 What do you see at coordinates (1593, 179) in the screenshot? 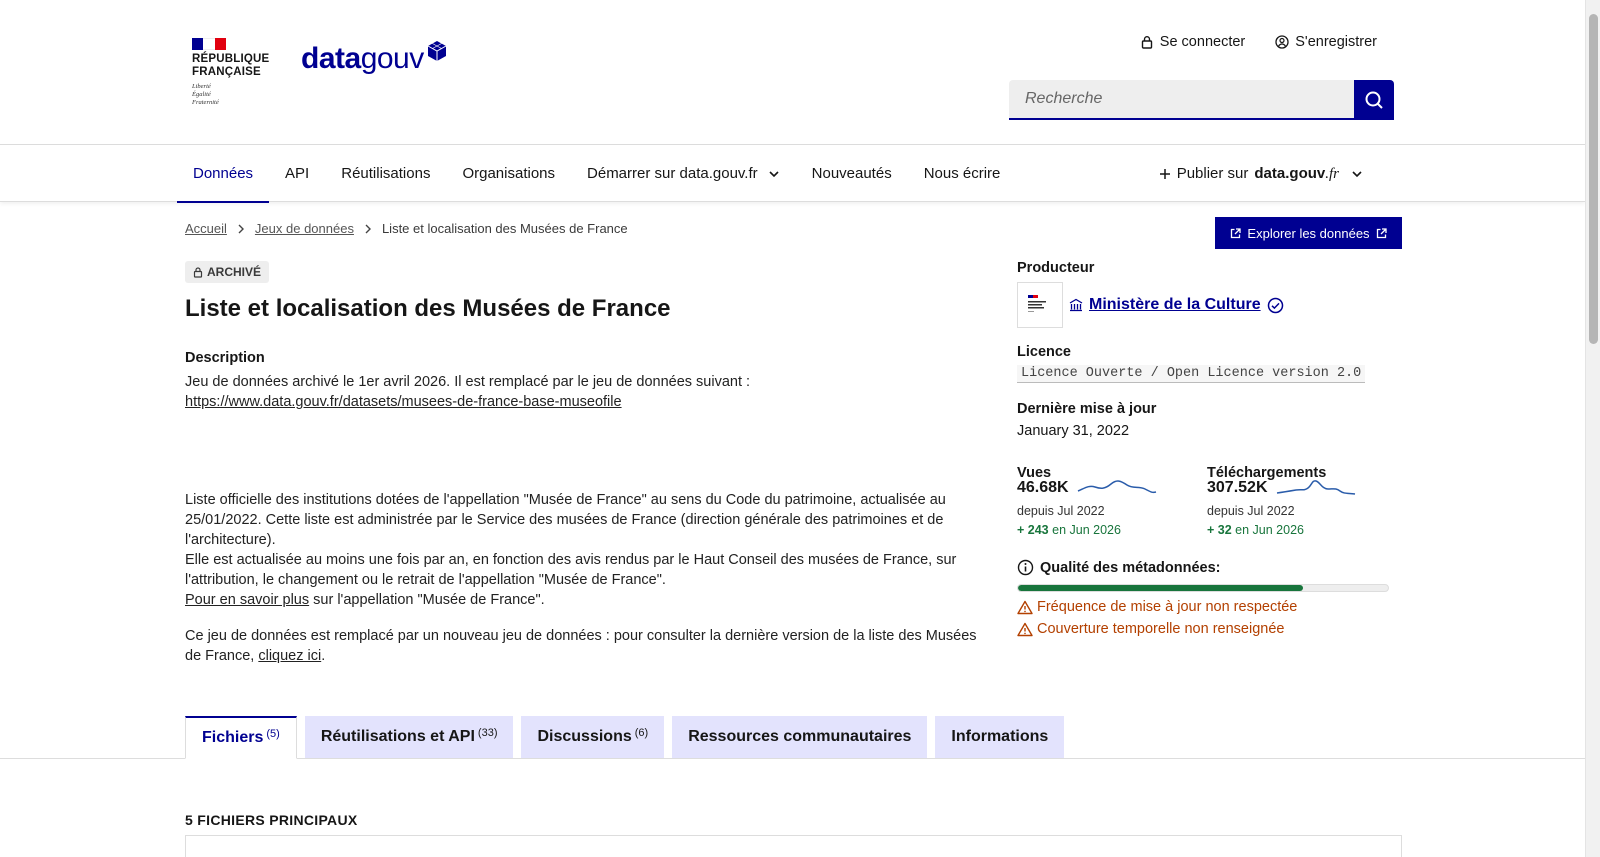
I see `scrollbar-thumb` at bounding box center [1593, 179].